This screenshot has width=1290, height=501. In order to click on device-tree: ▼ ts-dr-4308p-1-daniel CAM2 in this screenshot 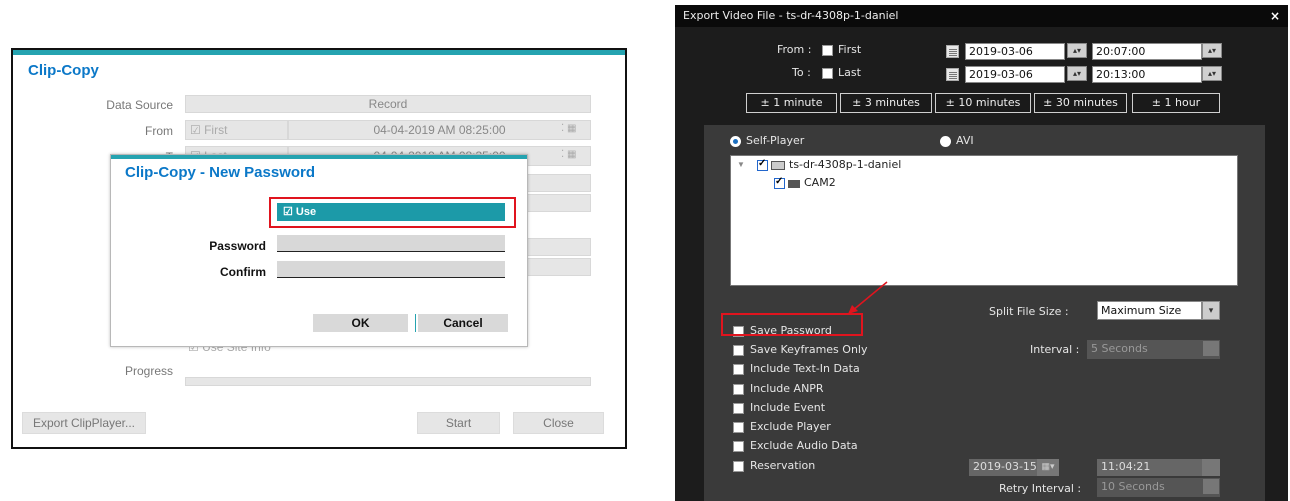, I will do `click(984, 220)`.